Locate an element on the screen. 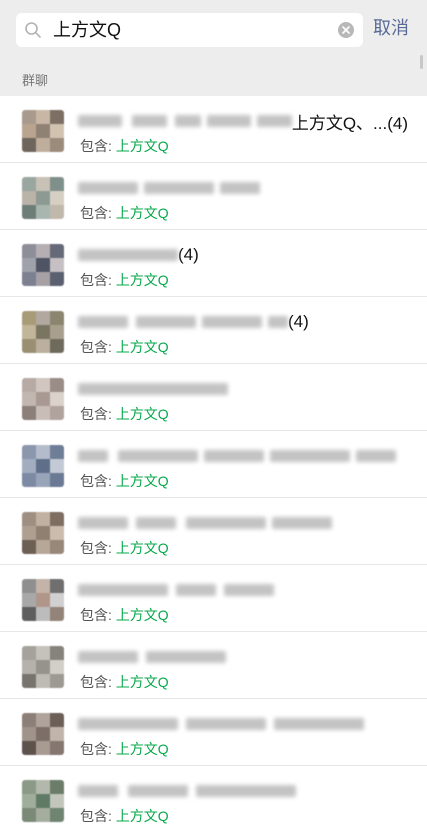 This screenshot has width=427, height=838. group-name: 上方文Q、...(4) is located at coordinates (243, 121).